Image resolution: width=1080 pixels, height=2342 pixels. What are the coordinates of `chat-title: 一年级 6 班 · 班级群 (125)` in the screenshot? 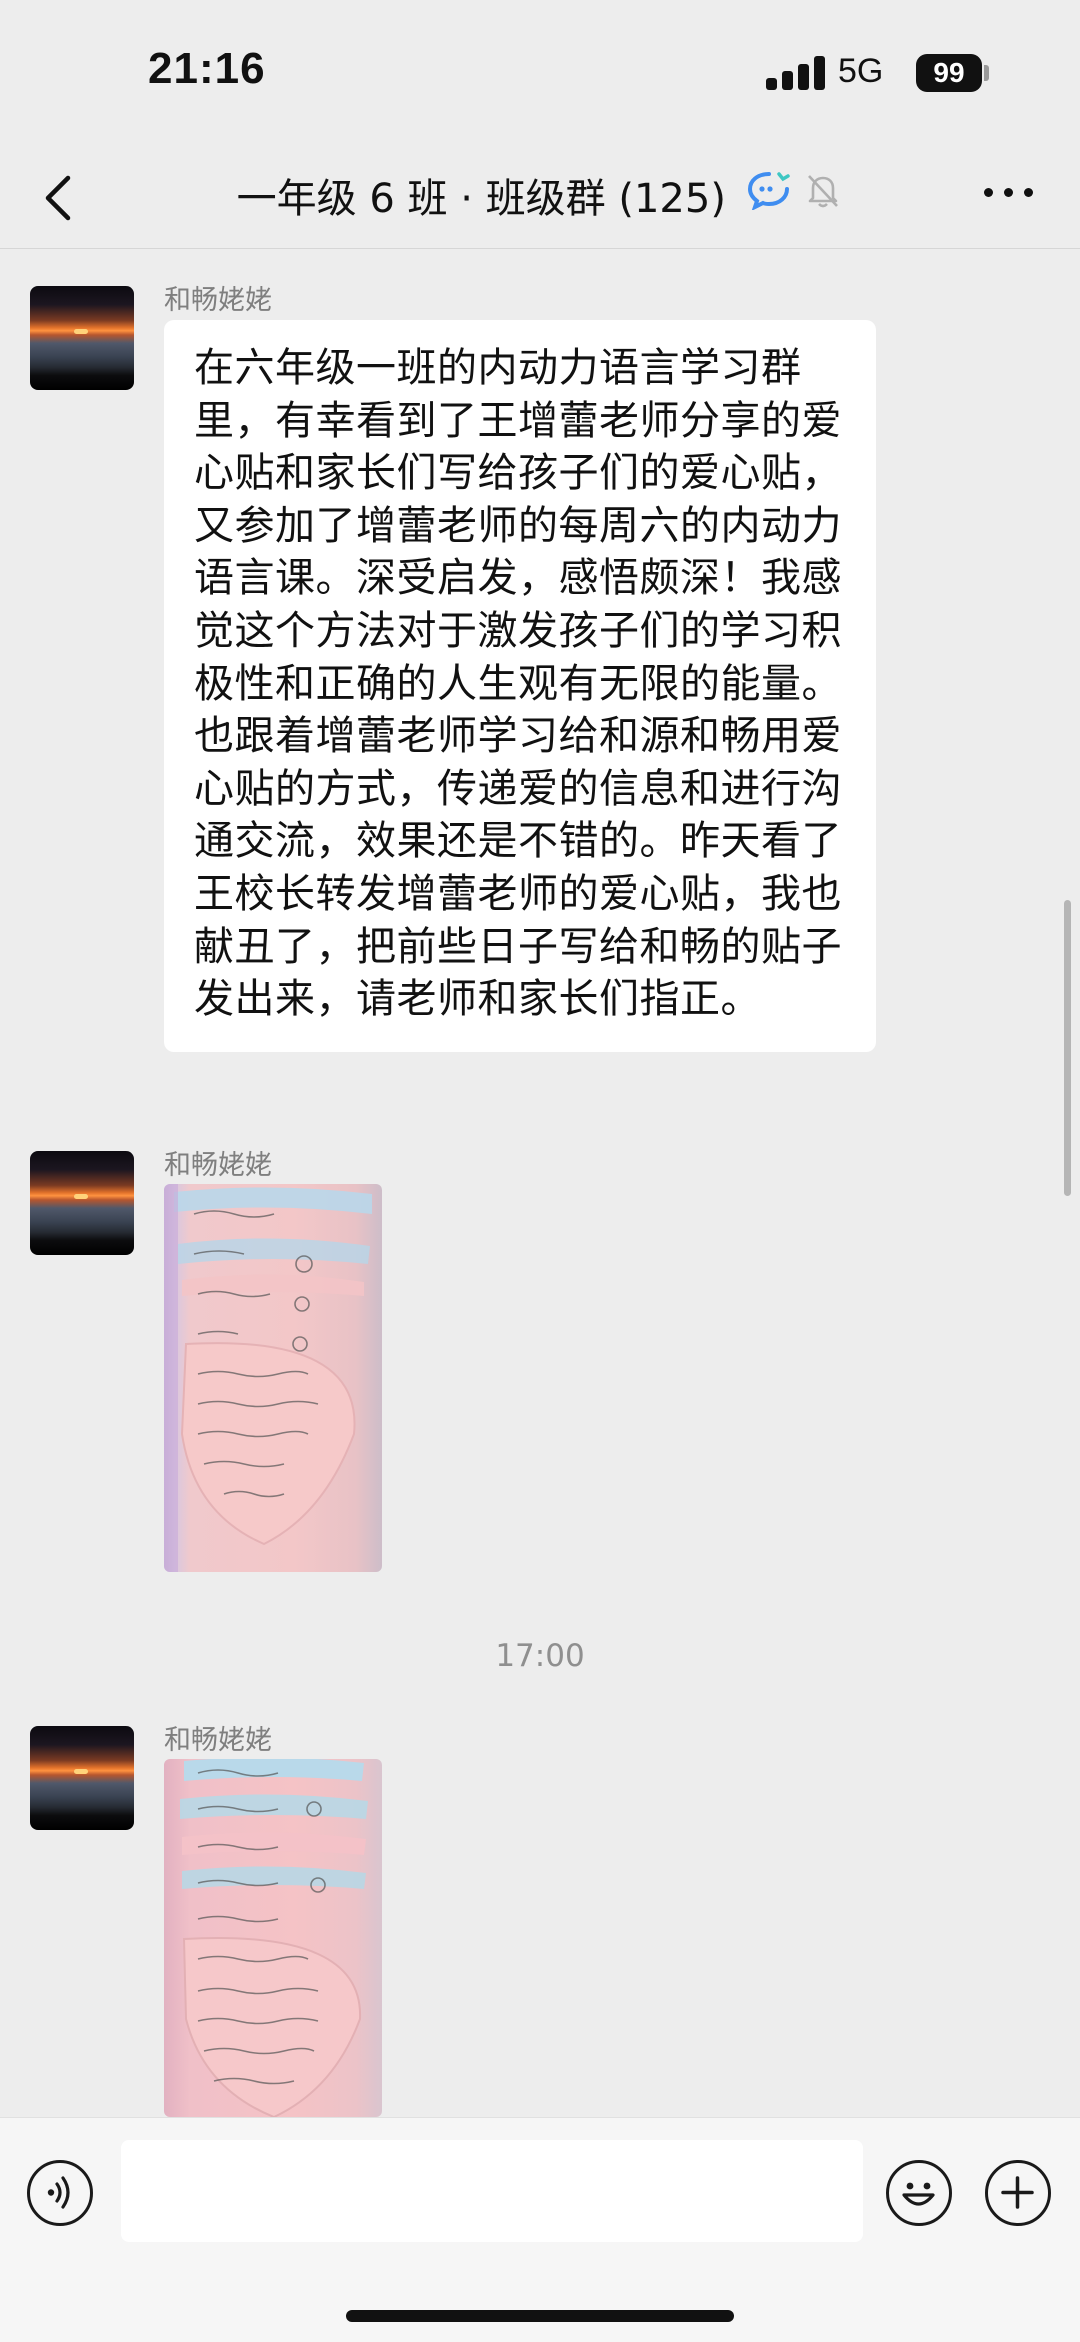 It's located at (540, 195).